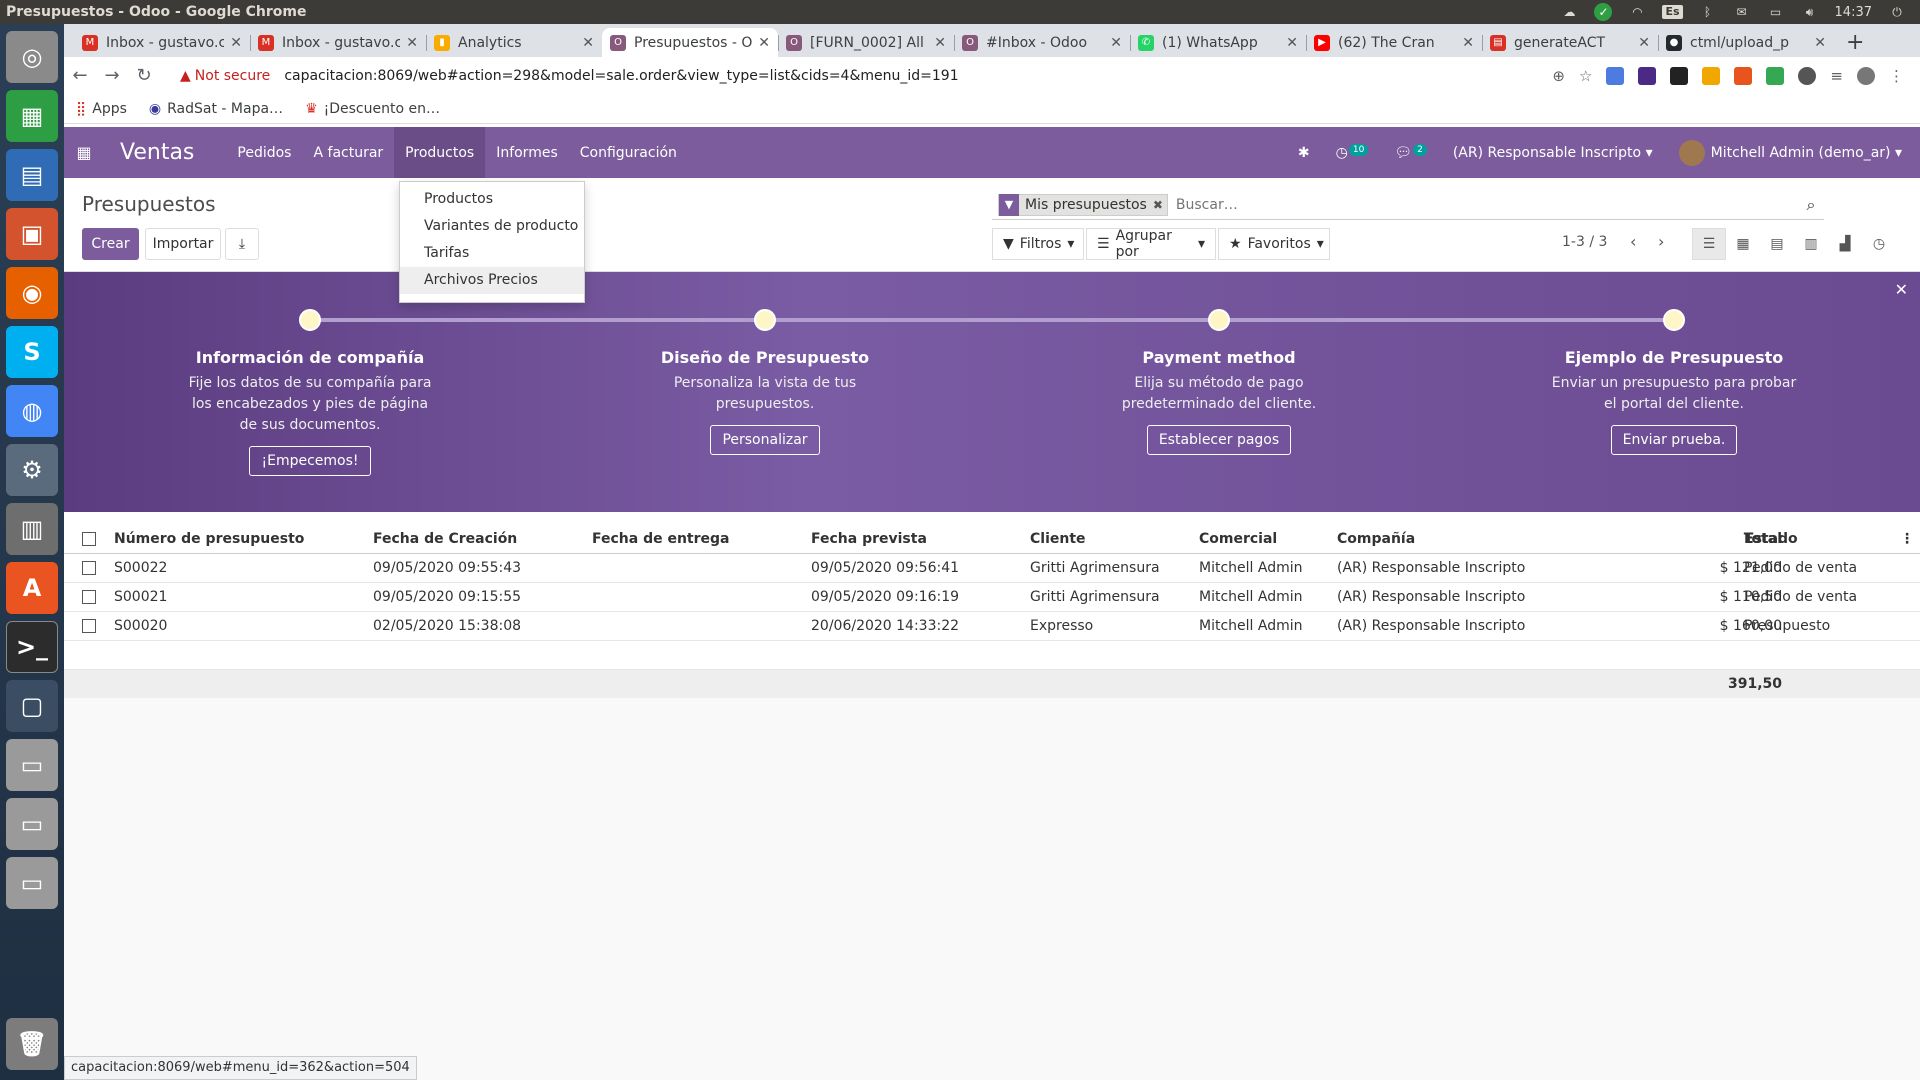 The image size is (1920, 1080). I want to click on download-button: ⤓, so click(242, 244).